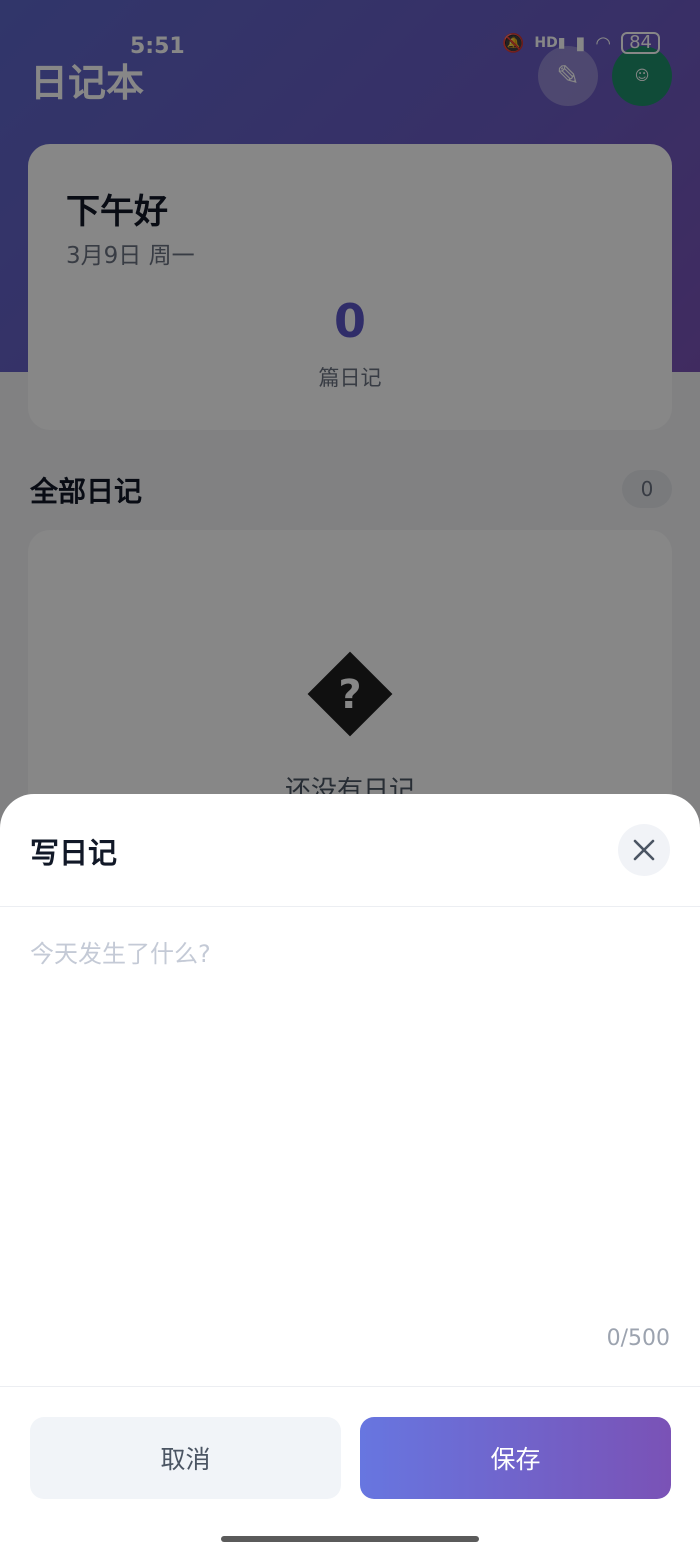 The width and height of the screenshot is (700, 1555). What do you see at coordinates (350, 1386) in the screenshot?
I see `footer-divider` at bounding box center [350, 1386].